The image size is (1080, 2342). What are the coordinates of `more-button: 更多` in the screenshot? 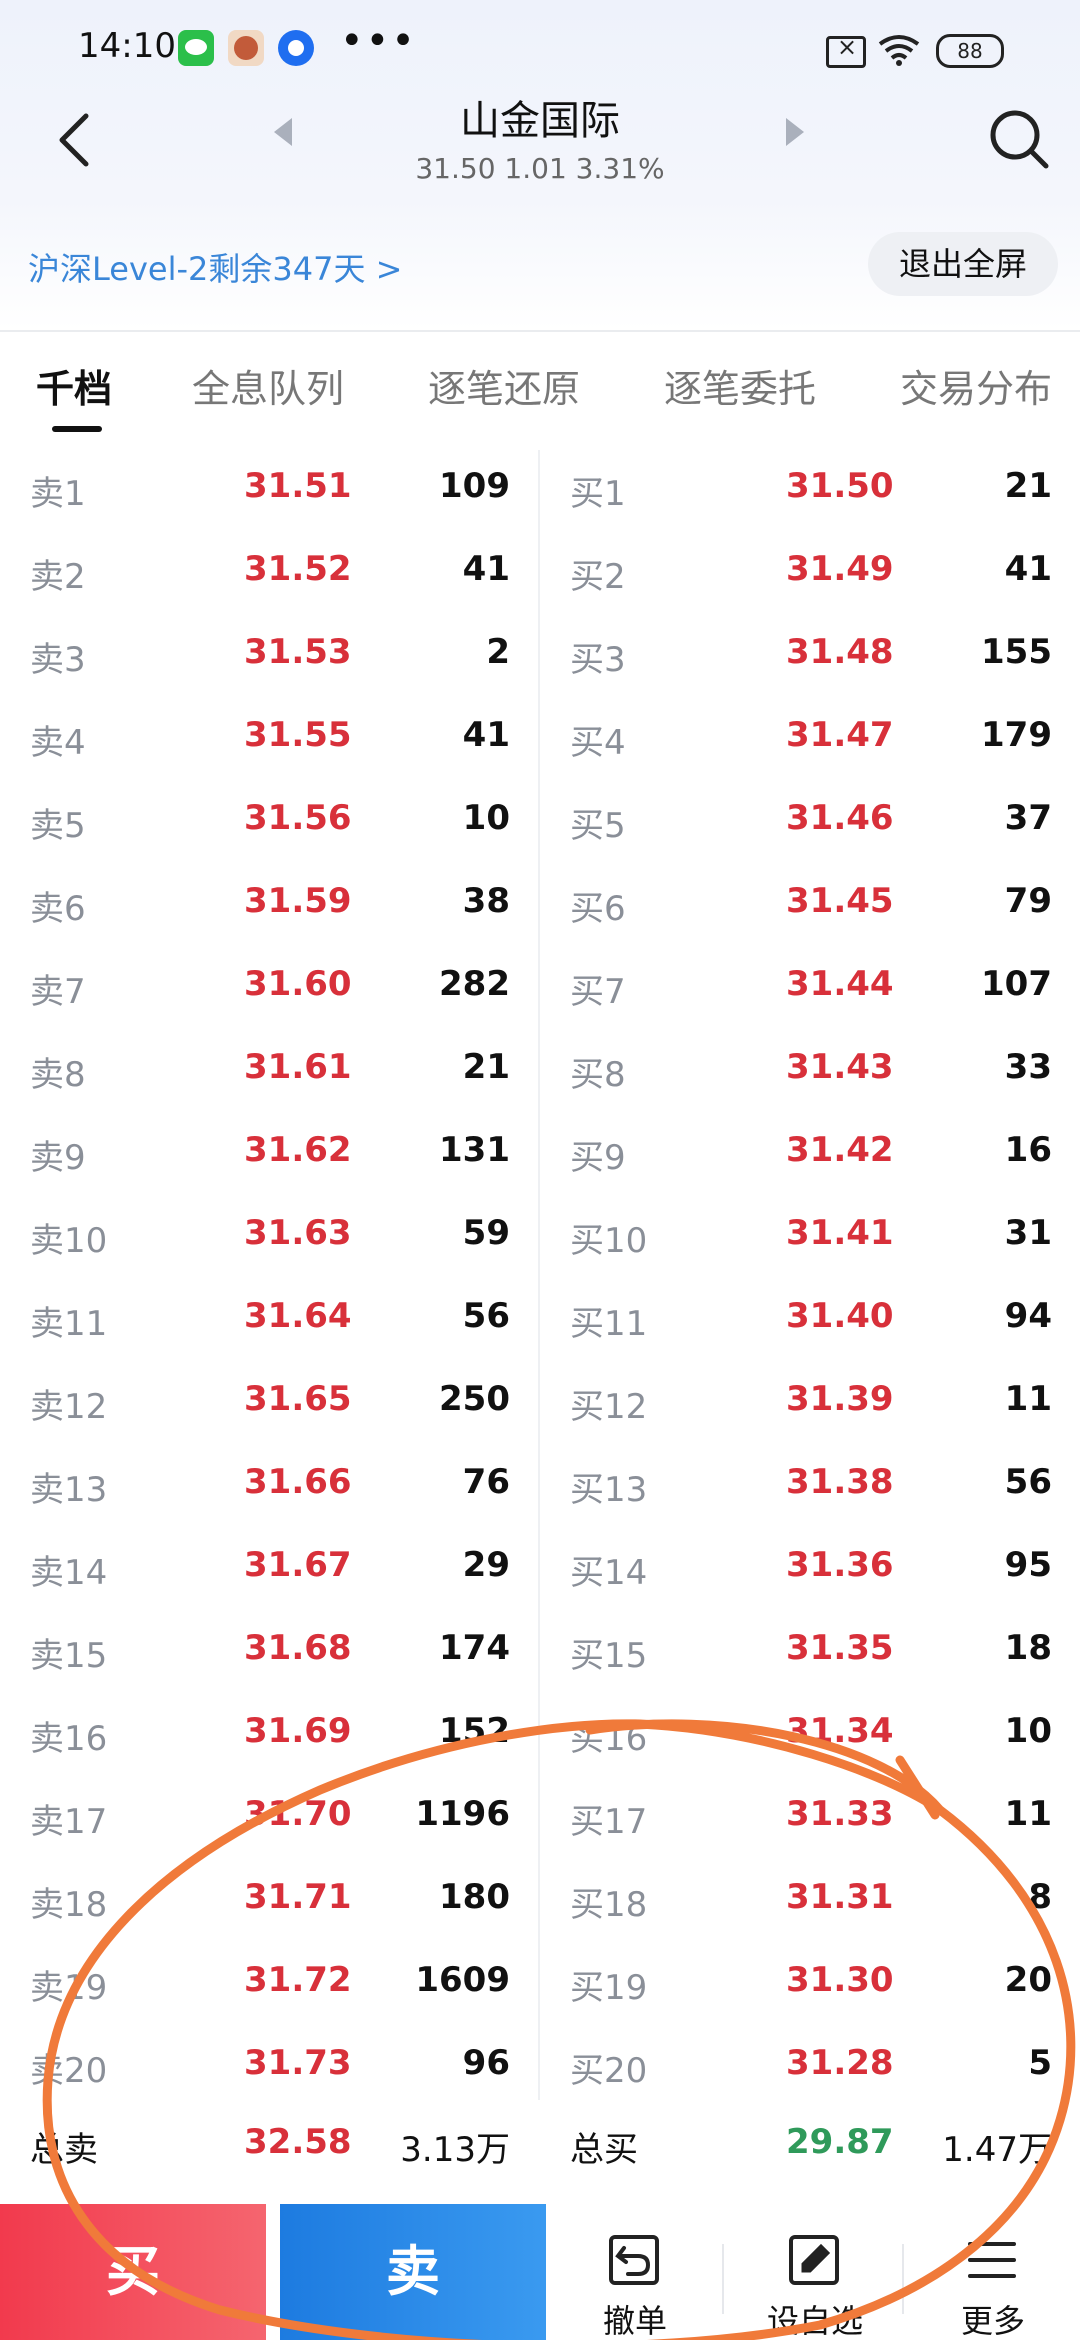 It's located at (993, 2272).